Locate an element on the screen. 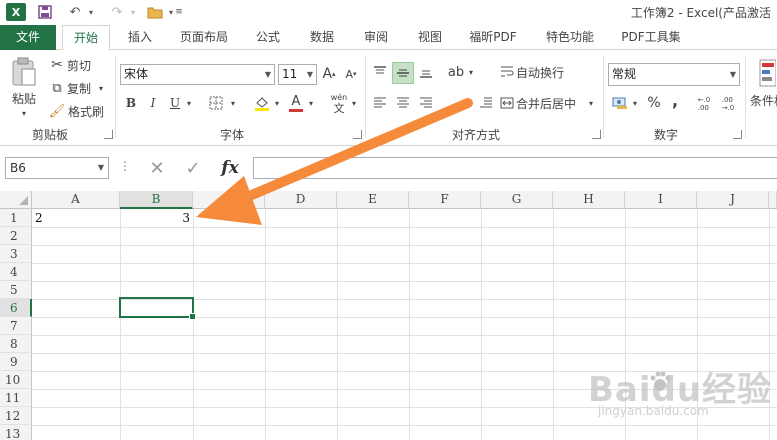 The width and height of the screenshot is (777, 440). column-header-f: F is located at coordinates (445, 200).